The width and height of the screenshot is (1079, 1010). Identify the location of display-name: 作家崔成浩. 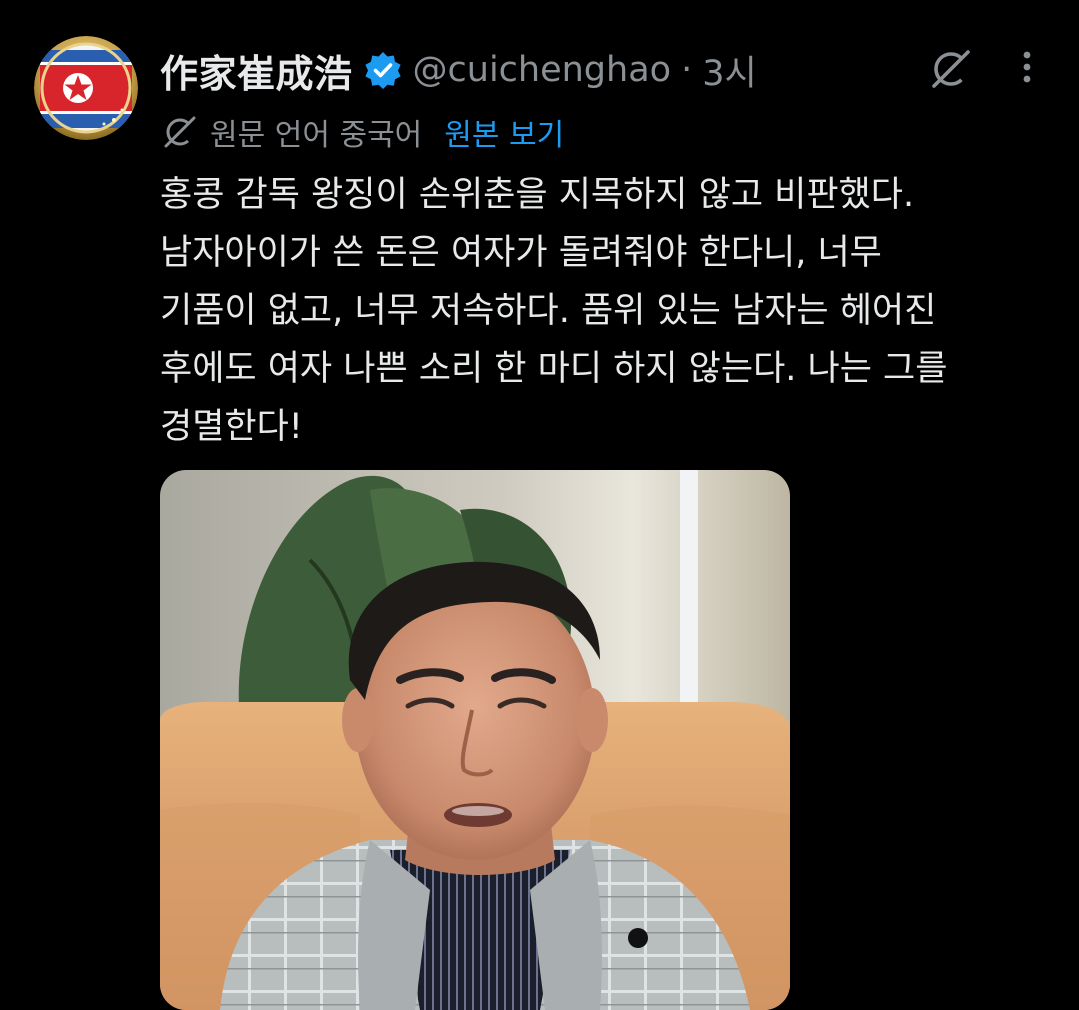
(256, 70).